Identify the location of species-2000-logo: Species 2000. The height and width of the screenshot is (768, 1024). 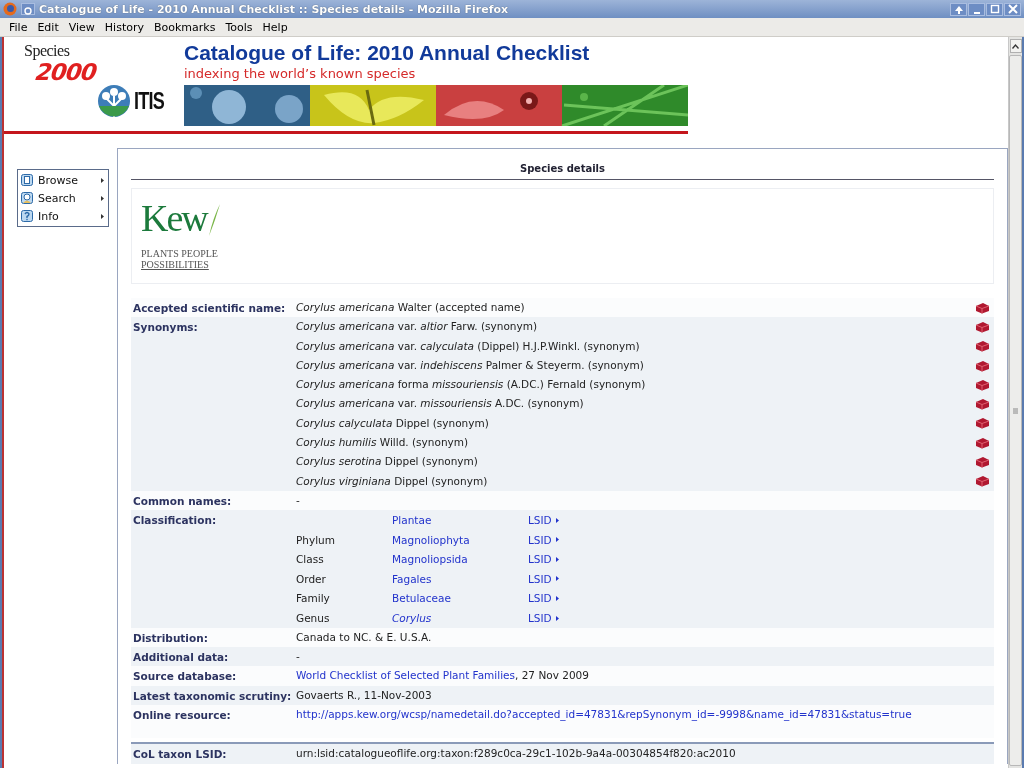
(60, 63).